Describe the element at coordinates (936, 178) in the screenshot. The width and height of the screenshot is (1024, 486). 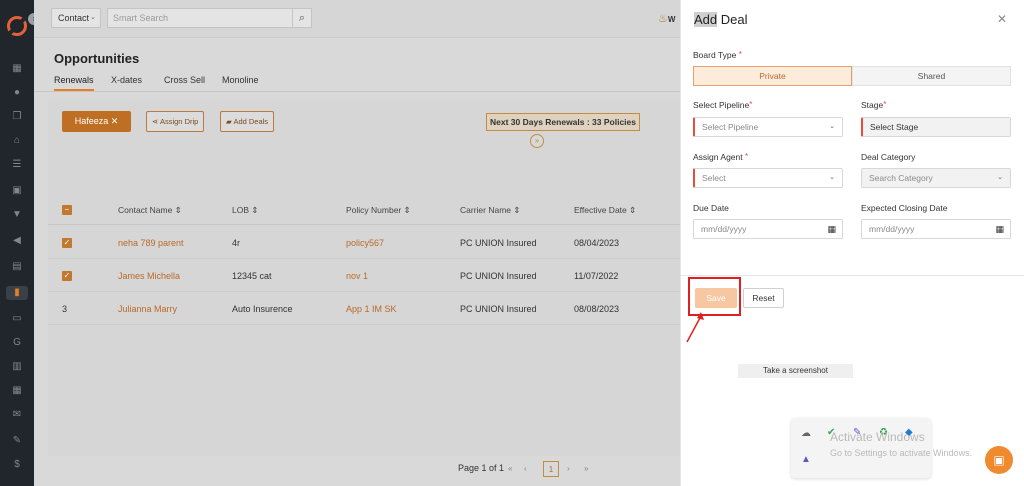
I see `deal-category-dropdown: Search Category ⌄` at that location.